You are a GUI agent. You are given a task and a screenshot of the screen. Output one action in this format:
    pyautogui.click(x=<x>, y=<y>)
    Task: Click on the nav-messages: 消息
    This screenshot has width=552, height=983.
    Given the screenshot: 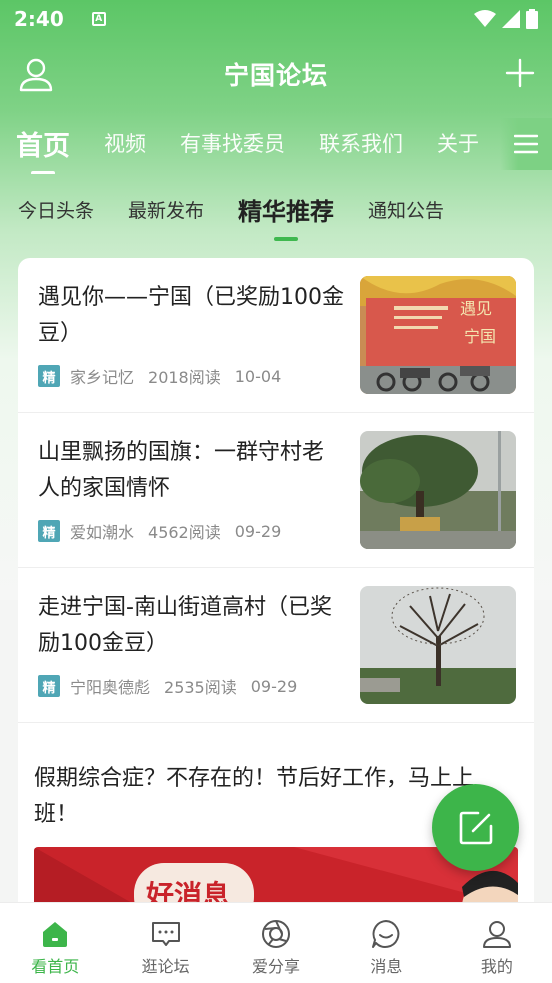 What is the action you would take?
    pyautogui.click(x=386, y=943)
    